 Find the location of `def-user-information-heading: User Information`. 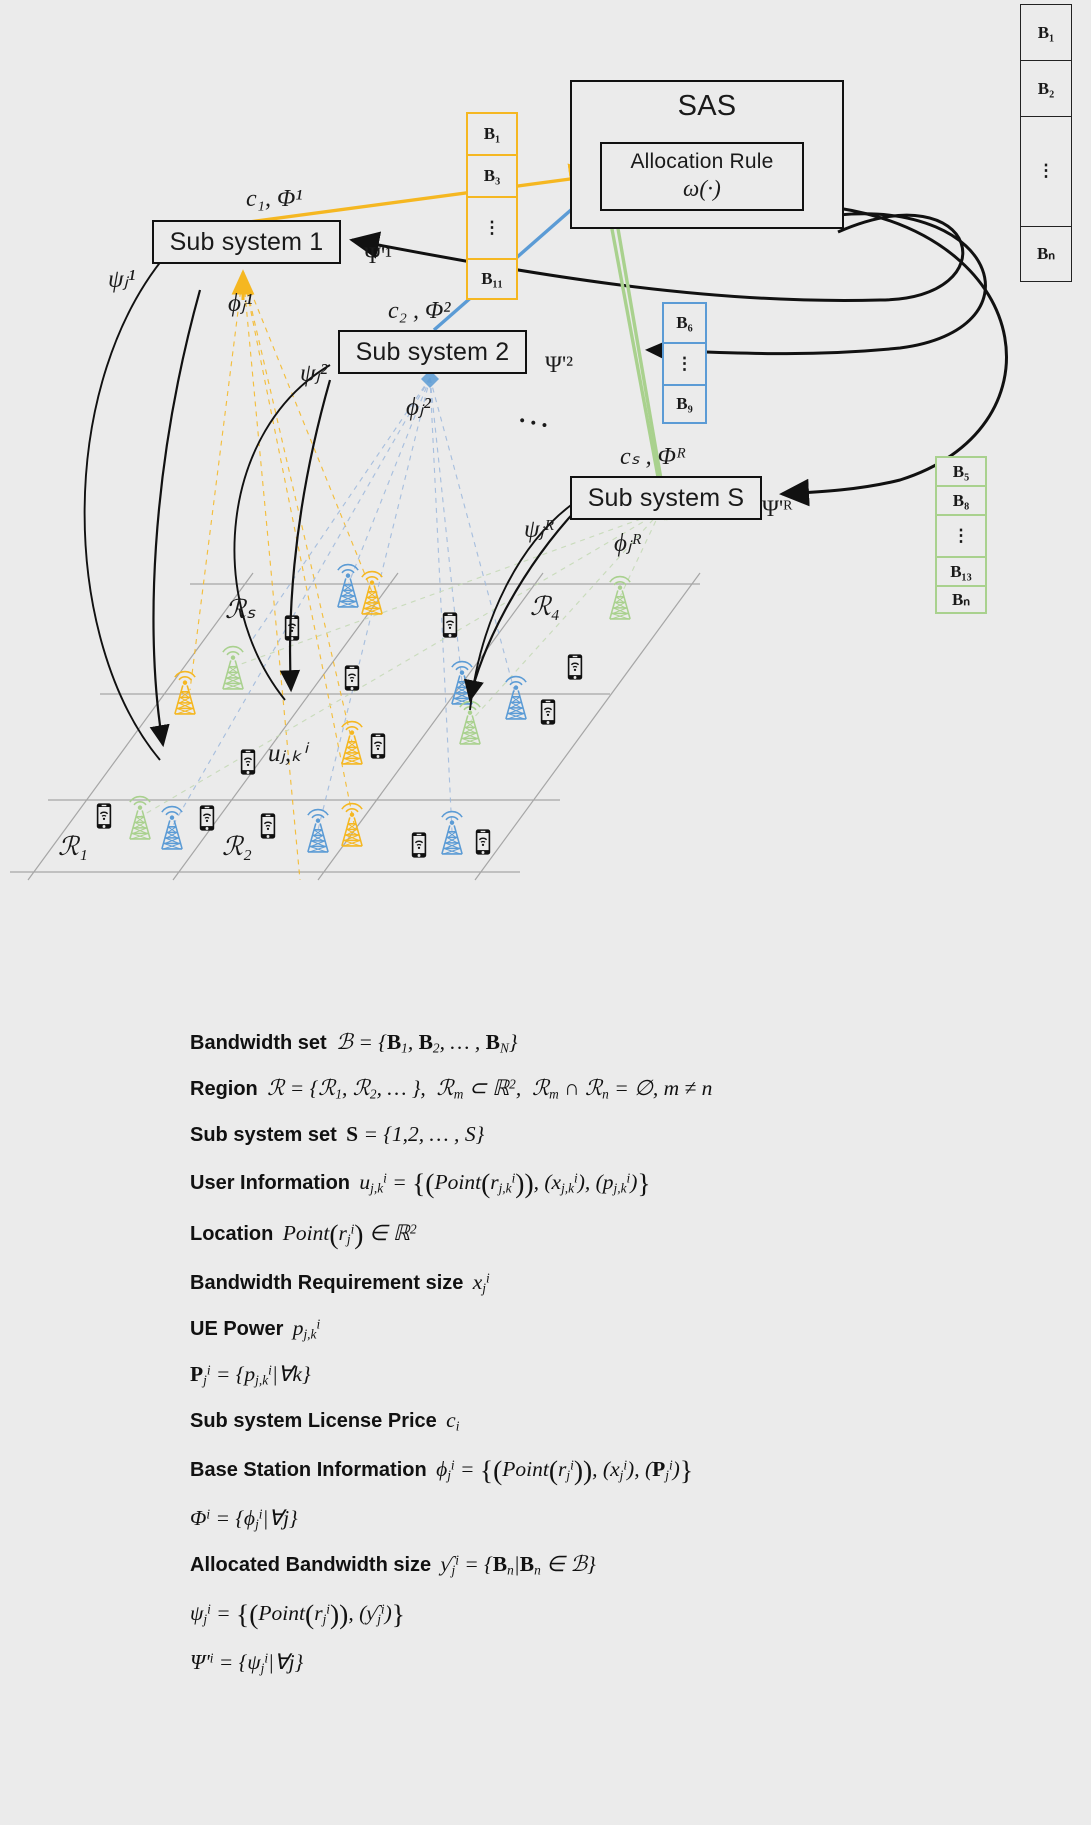

def-user-information-heading: User Information is located at coordinates (270, 1182).